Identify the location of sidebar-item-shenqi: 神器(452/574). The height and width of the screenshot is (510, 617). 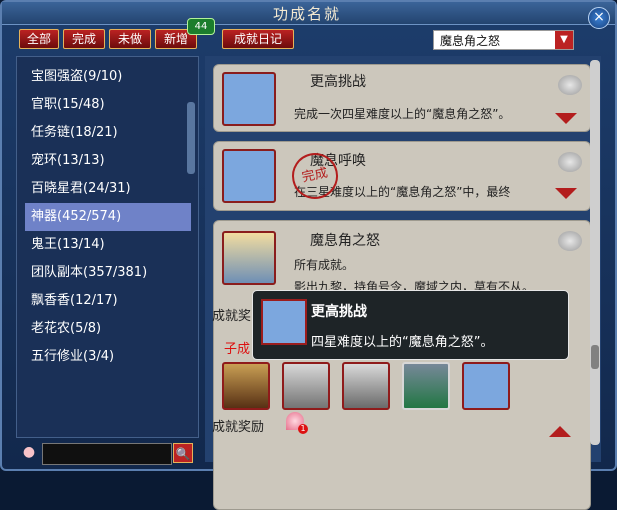
(108, 217).